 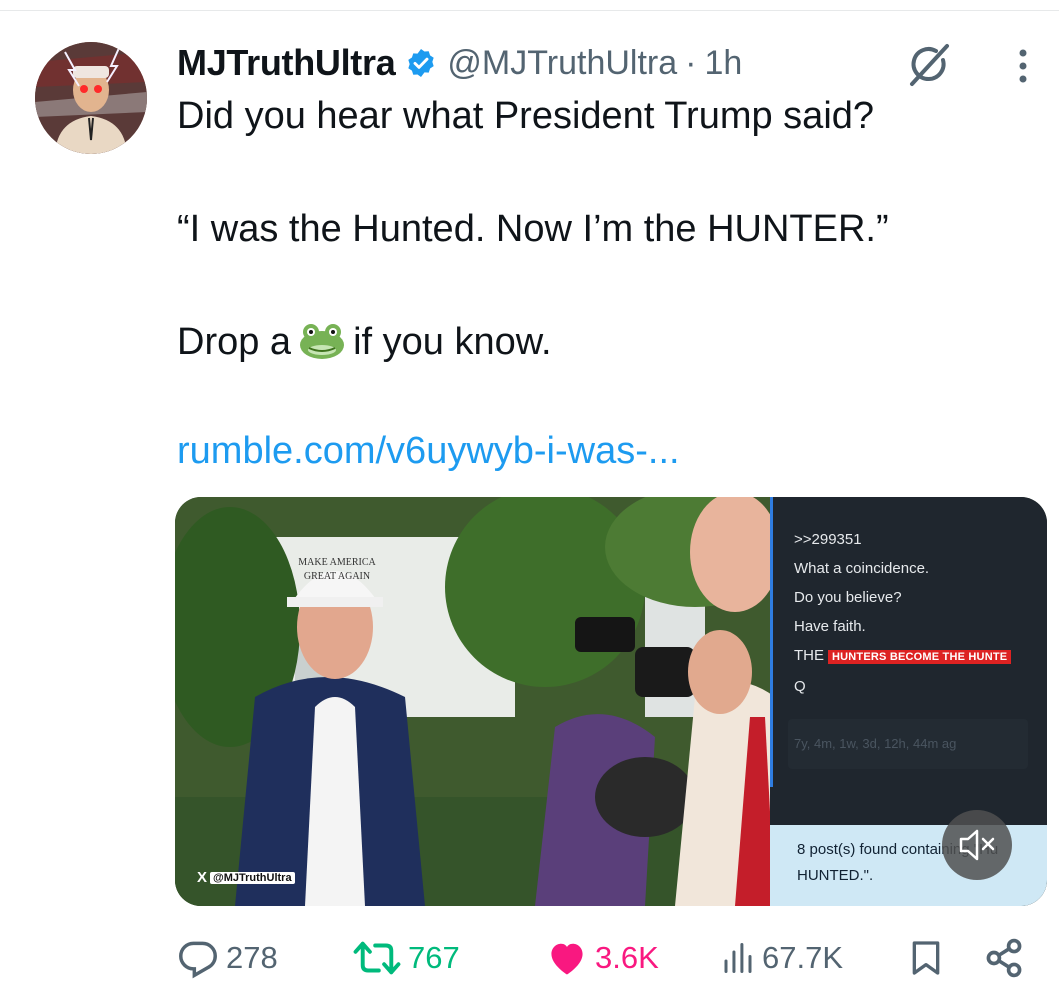 I want to click on like-button: 3.6K, so click(x=602, y=958).